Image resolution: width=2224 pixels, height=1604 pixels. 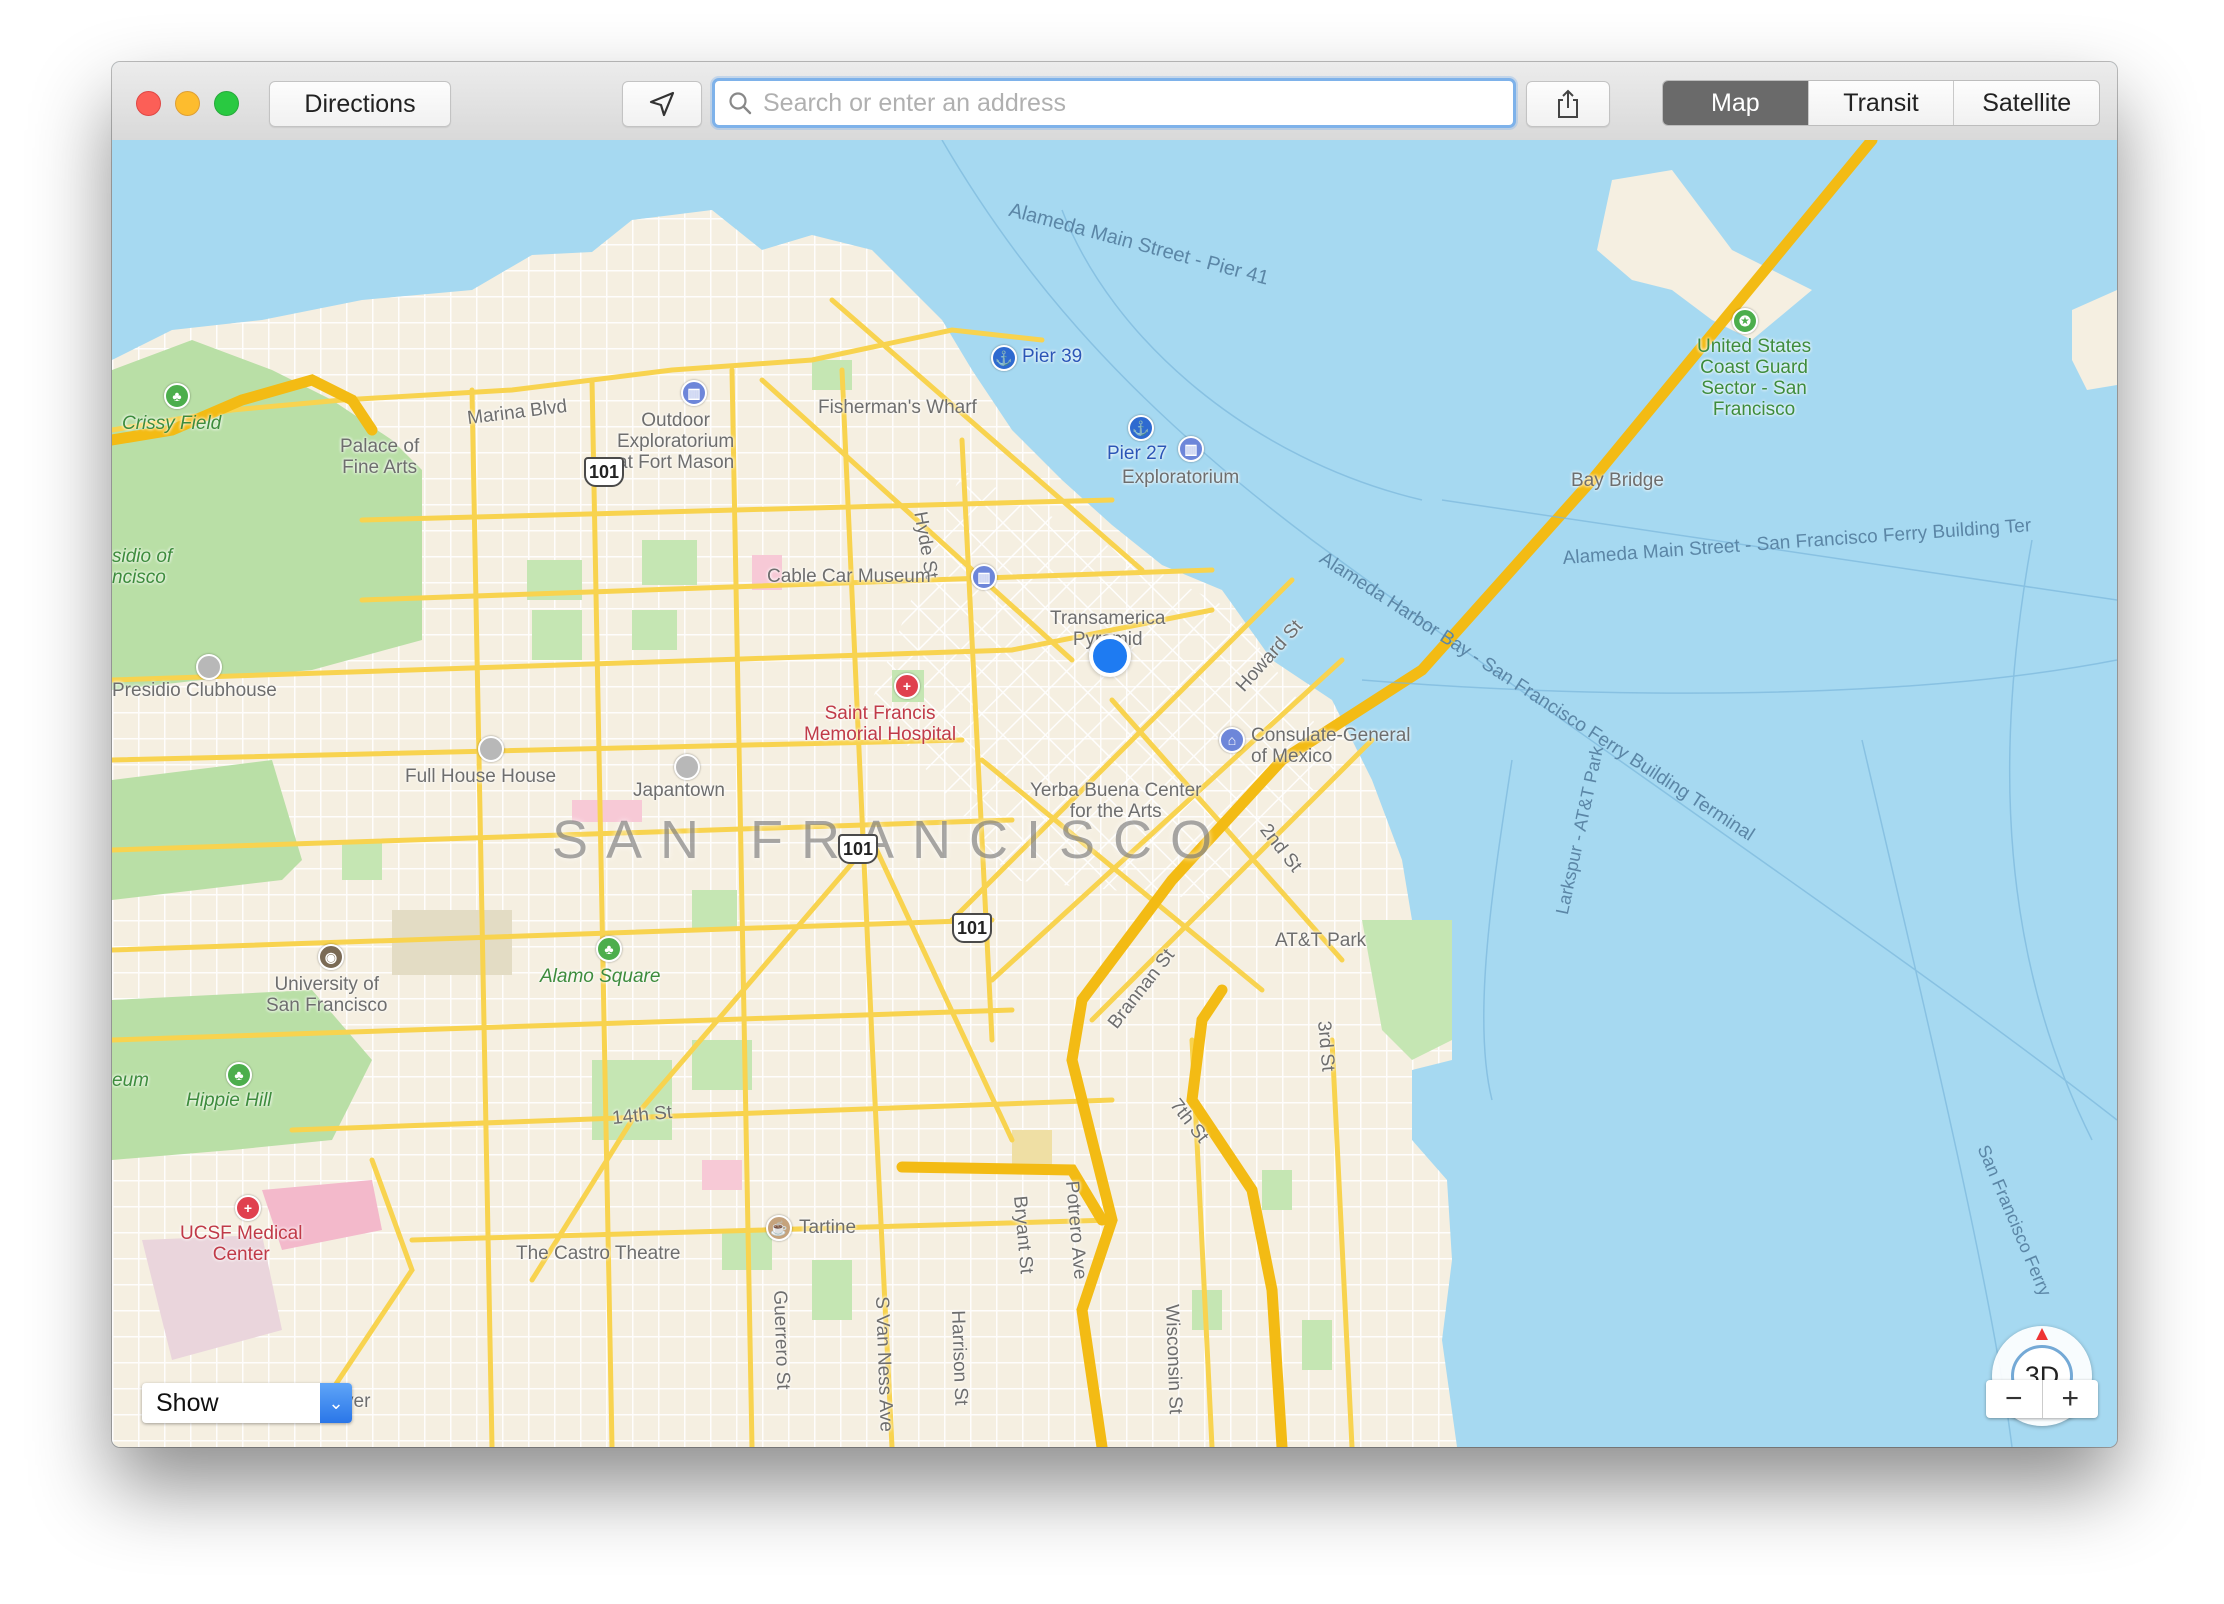 I want to click on share-button, so click(x=1568, y=104).